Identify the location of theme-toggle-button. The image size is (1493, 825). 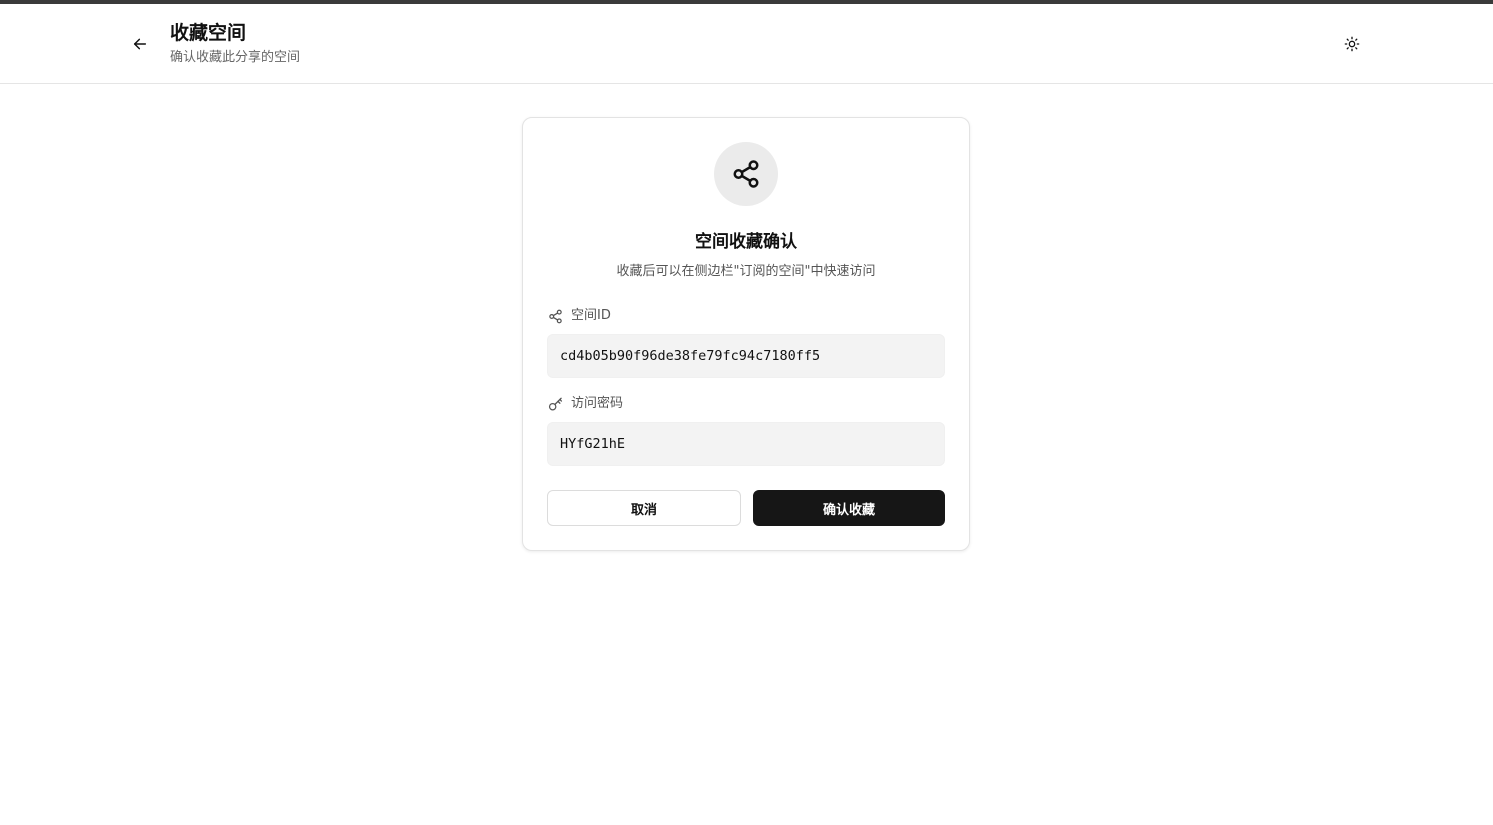
(1352, 44).